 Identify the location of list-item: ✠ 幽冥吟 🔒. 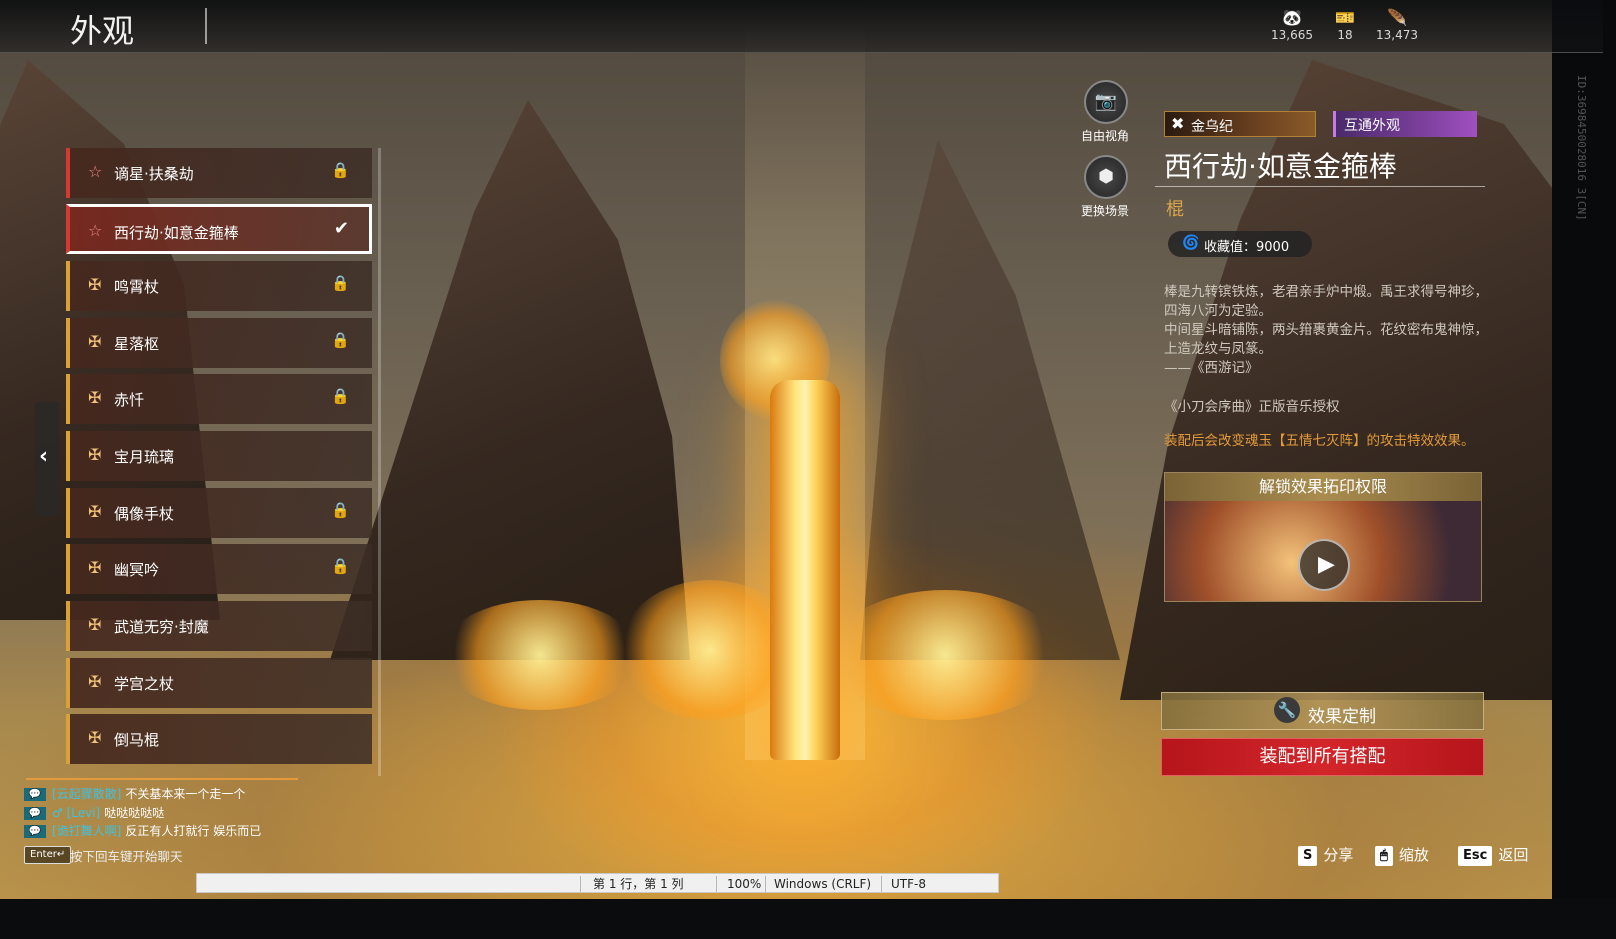
(219, 569).